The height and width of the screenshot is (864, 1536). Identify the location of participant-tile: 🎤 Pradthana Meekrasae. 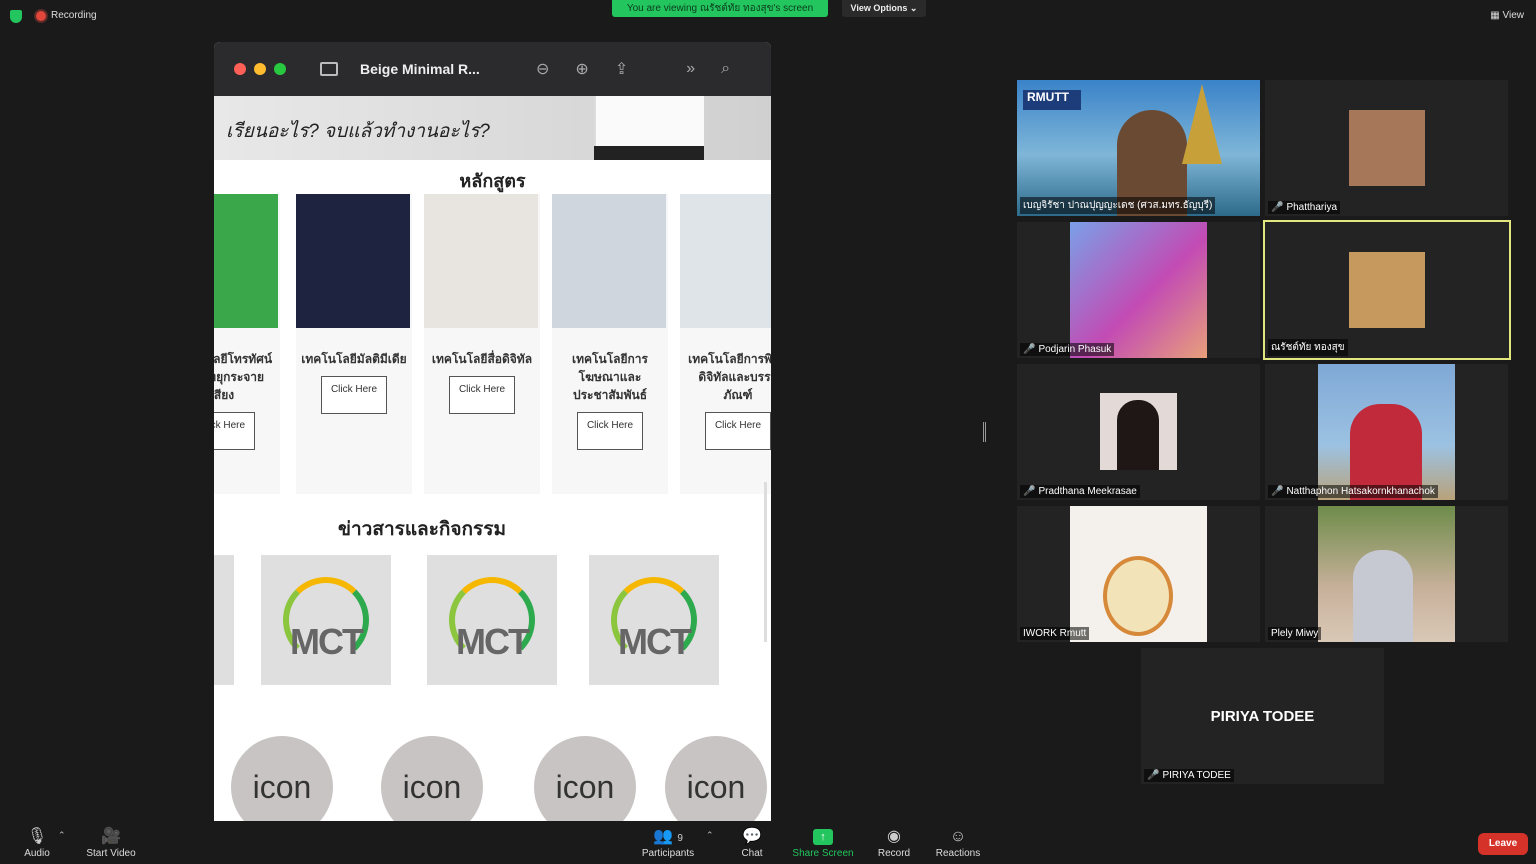
(1138, 432).